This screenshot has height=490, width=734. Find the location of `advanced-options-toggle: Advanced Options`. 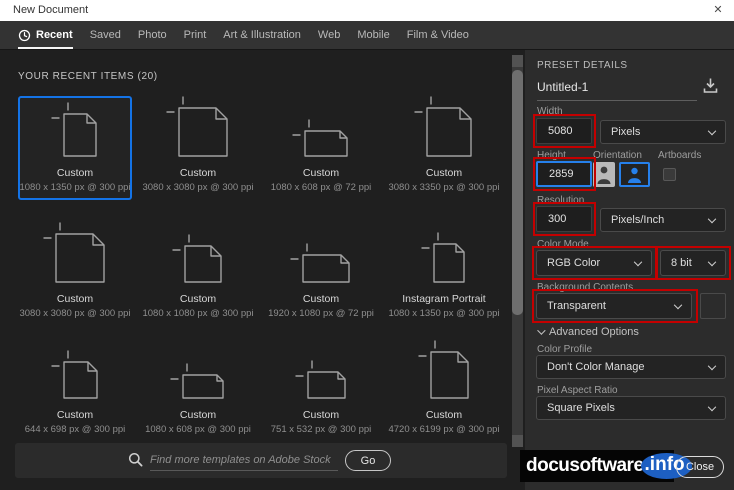

advanced-options-toggle: Advanced Options is located at coordinates (588, 332).